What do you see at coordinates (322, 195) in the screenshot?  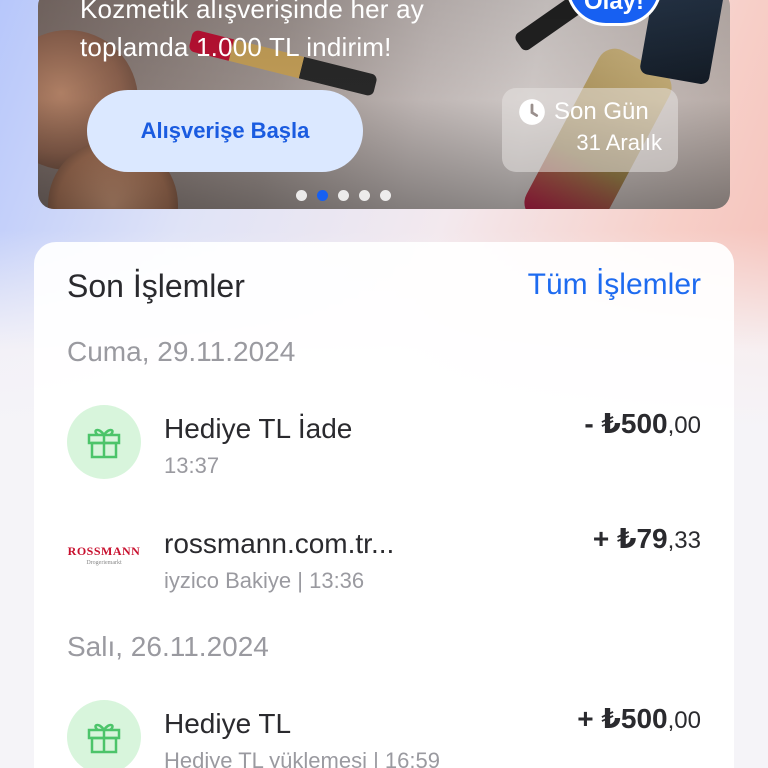 I see `carousel-dot-active` at bounding box center [322, 195].